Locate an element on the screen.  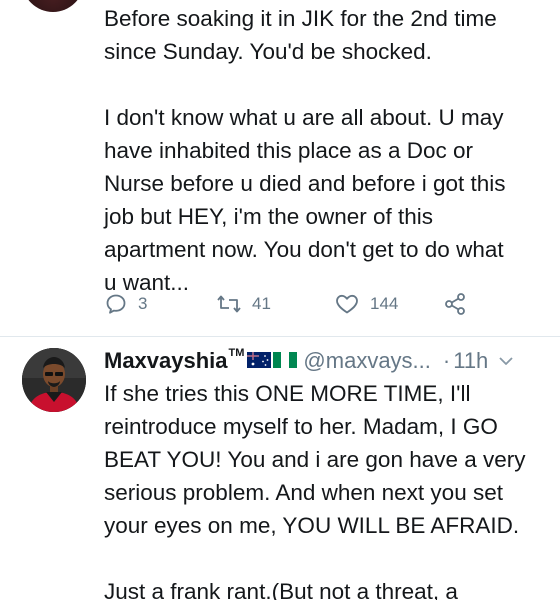
tweet-line: If she tries this ONE MORE TIME, I'll is located at coordinates (287, 393).